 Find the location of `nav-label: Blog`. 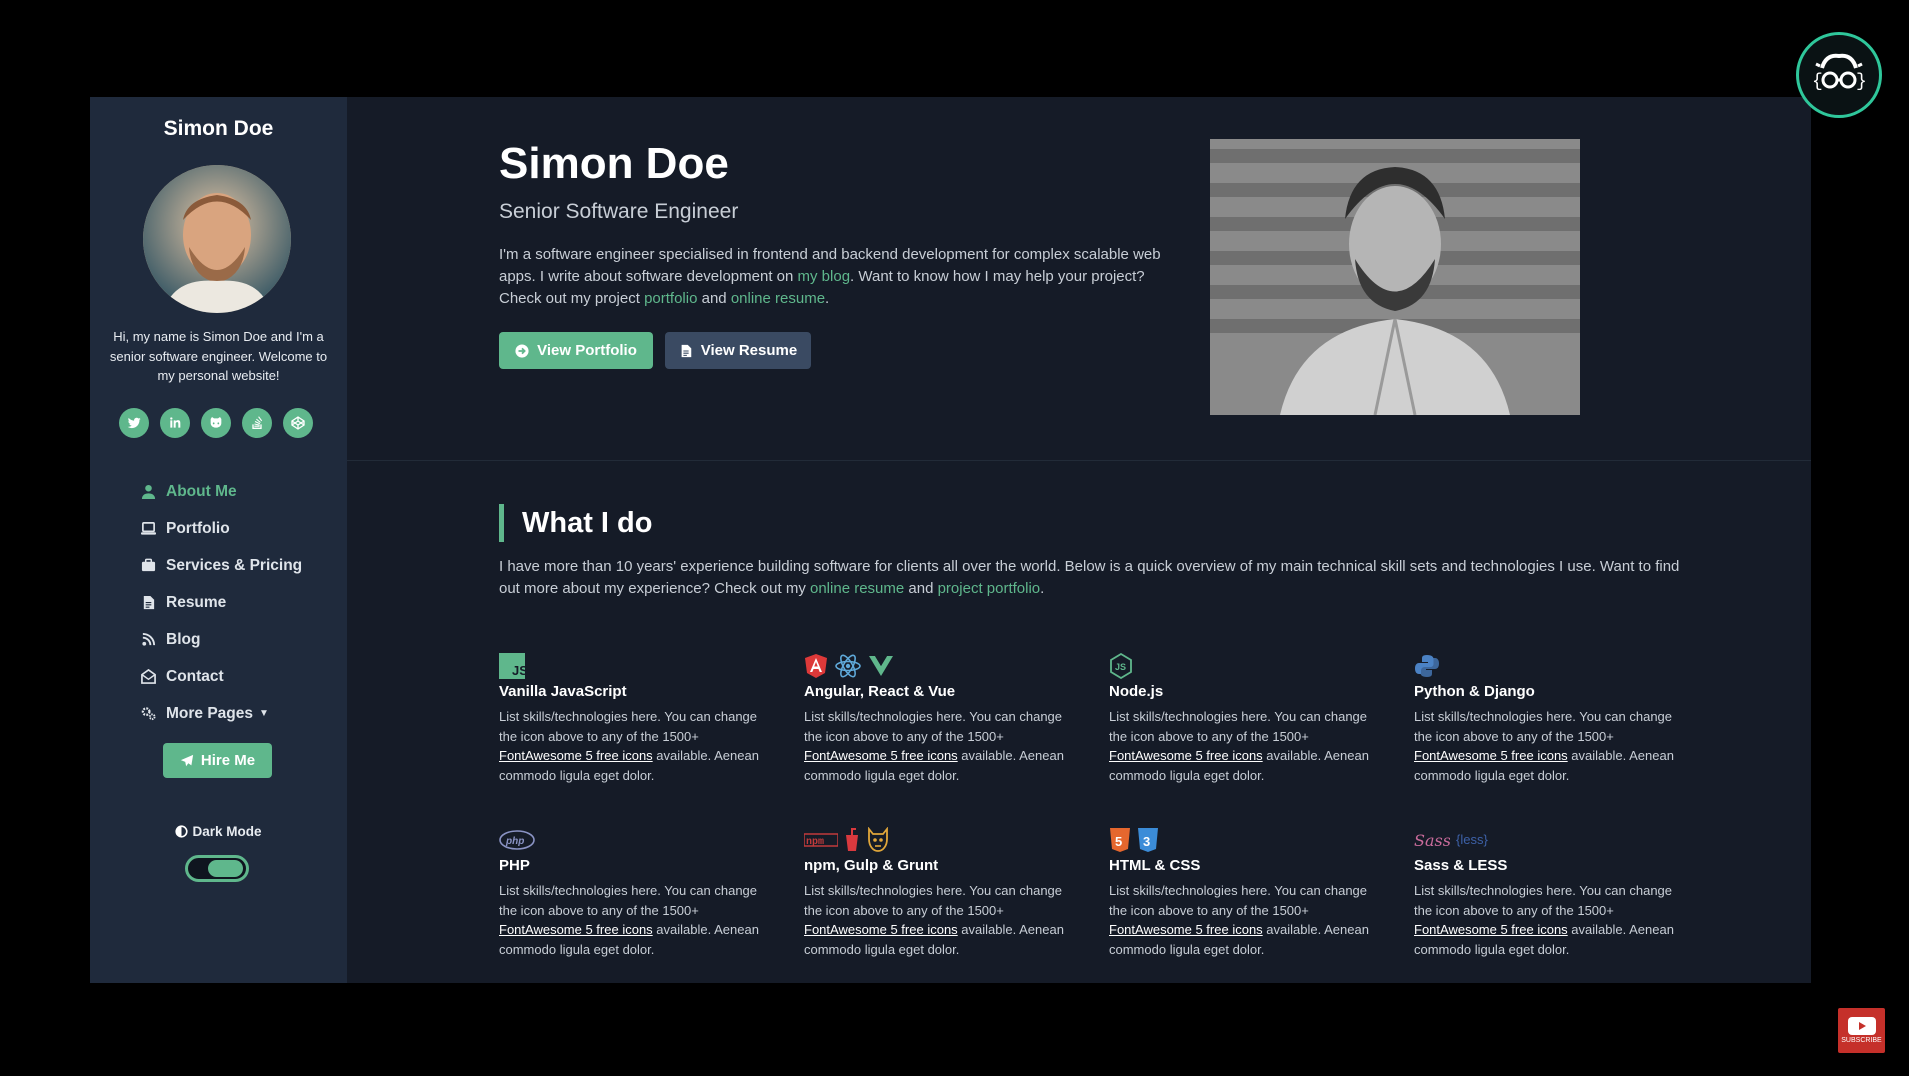

nav-label: Blog is located at coordinates (183, 639).